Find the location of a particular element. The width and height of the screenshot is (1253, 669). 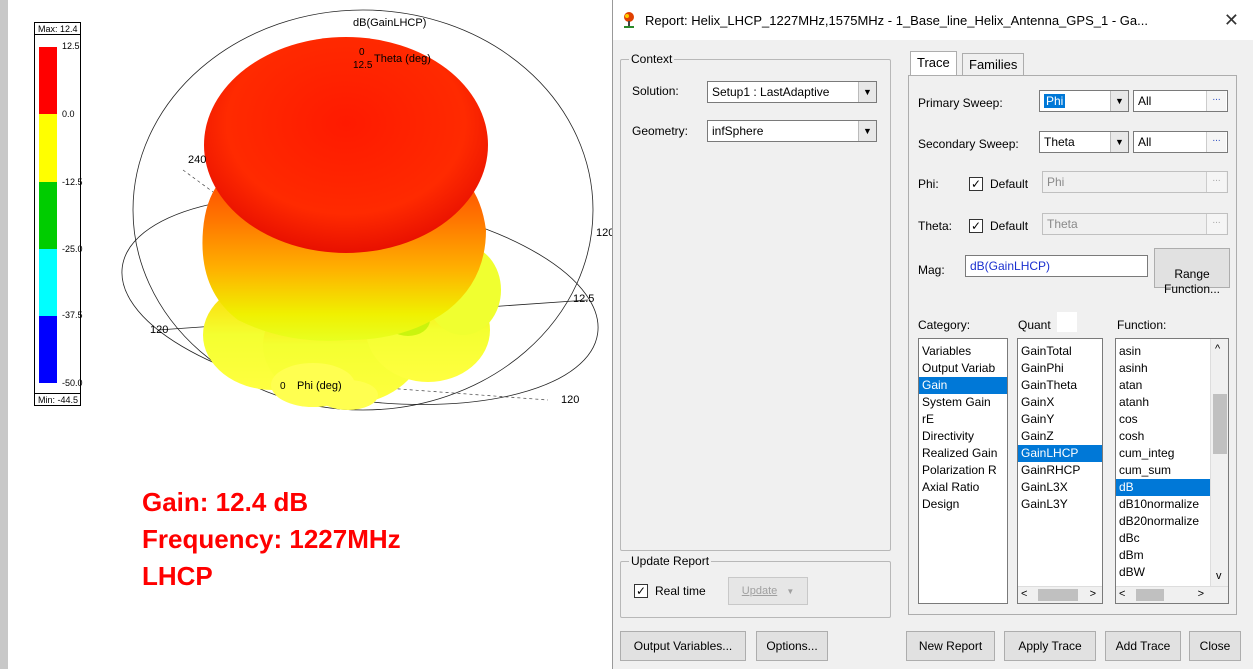

apply-trace-button: Apply Trace is located at coordinates (1050, 646).